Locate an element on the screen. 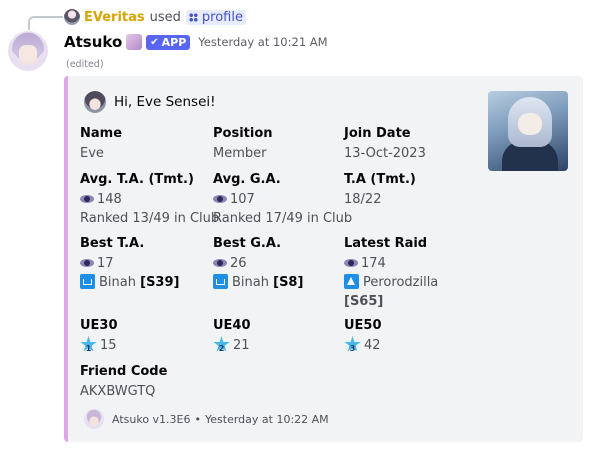 The height and width of the screenshot is (457, 597). embed-author-icon is located at coordinates (95, 102).